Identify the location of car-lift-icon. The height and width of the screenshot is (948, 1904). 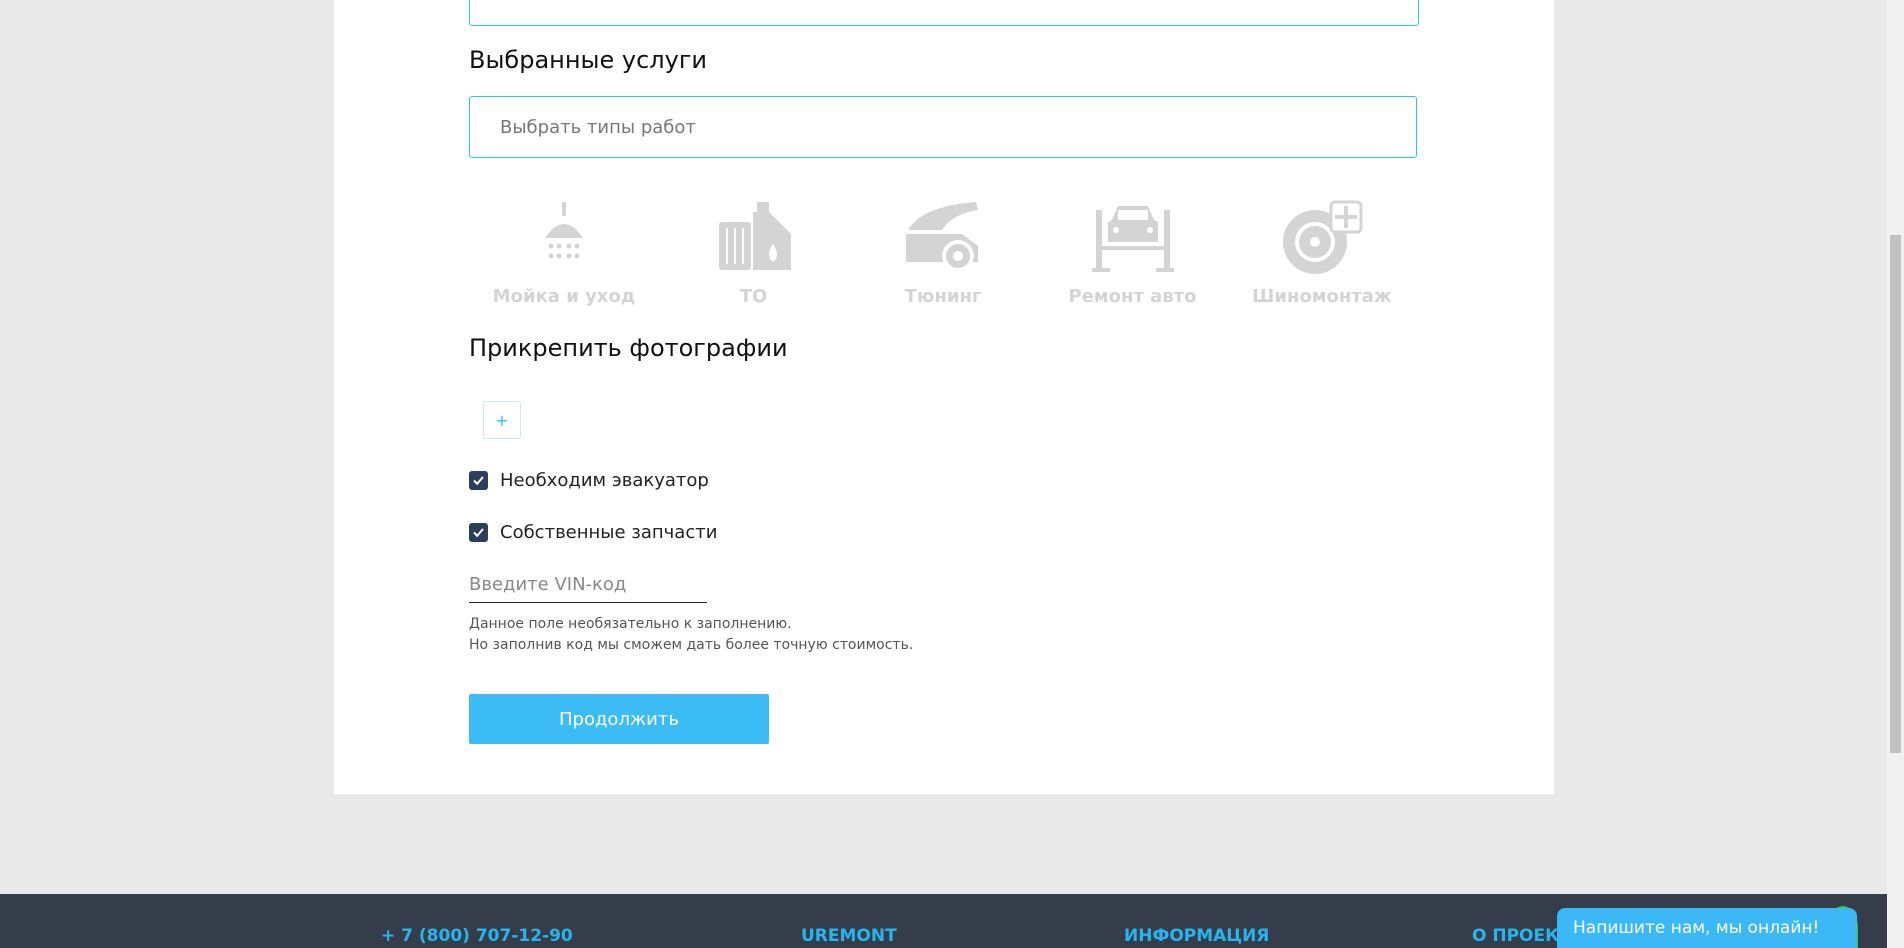
(1132, 239).